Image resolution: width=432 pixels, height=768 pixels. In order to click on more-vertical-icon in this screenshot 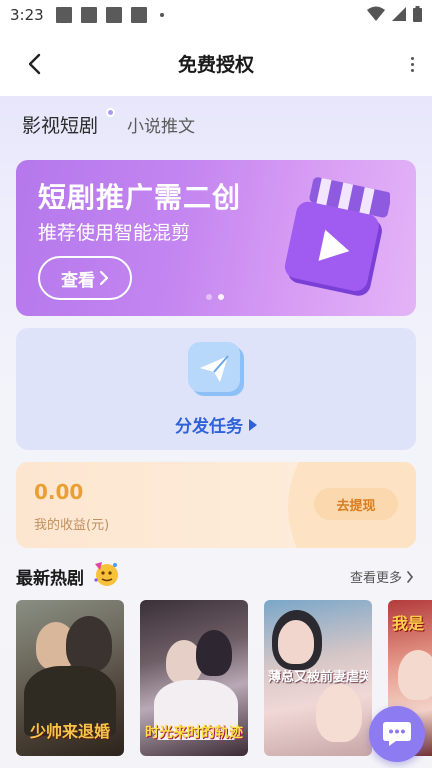, I will do `click(412, 58)`.